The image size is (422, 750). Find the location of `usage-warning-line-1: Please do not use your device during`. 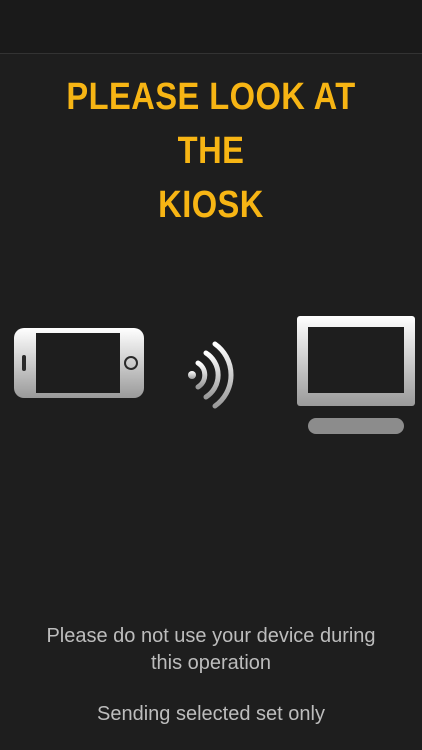

usage-warning-line-1: Please do not use your device during is located at coordinates (211, 636).